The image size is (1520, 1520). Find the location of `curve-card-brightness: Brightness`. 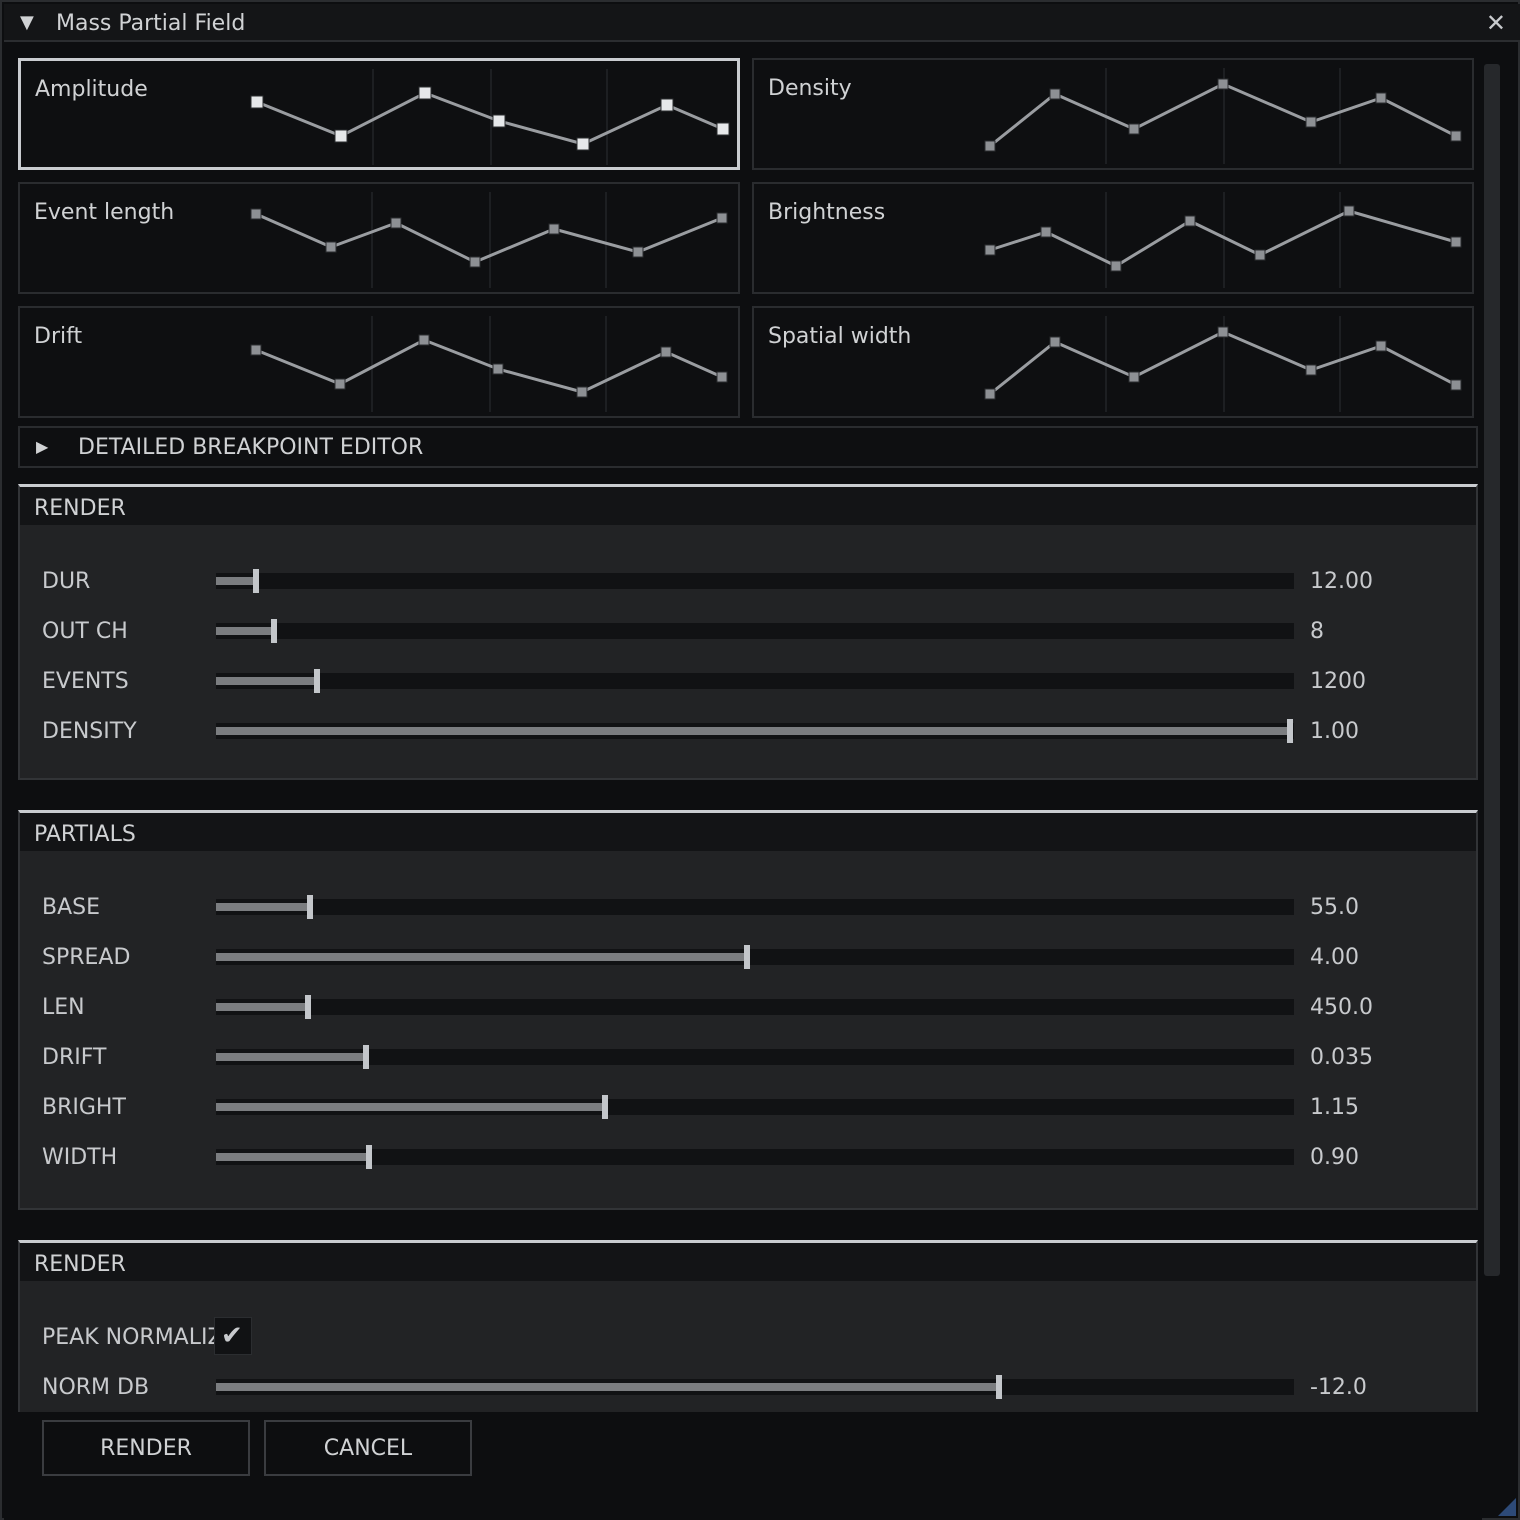

curve-card-brightness: Brightness is located at coordinates (1113, 238).